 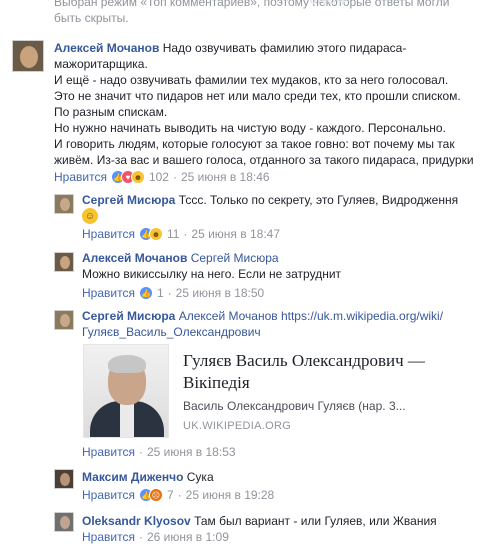 What do you see at coordinates (101, 64) in the screenshot?
I see `comment-text-line: мажоритарщика.` at bounding box center [101, 64].